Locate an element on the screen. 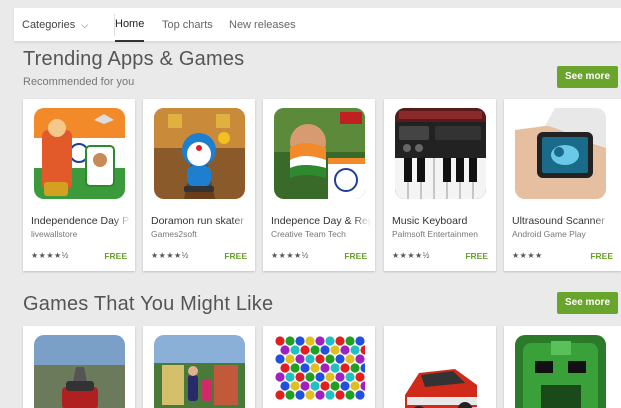 The image size is (621, 408). app-name: Indepence Day & Rep is located at coordinates (321, 221).